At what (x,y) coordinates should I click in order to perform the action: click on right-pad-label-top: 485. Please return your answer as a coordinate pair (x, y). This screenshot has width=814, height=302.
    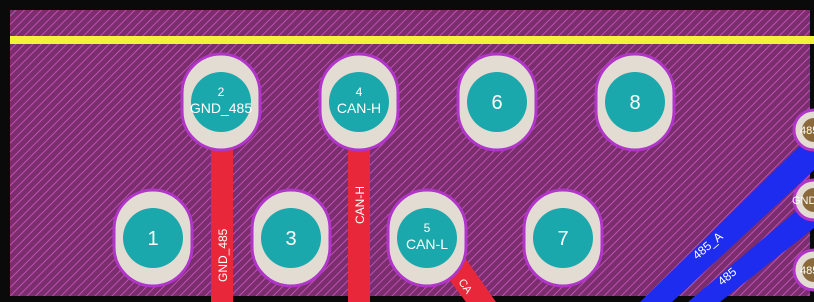
    Looking at the image, I should click on (807, 131).